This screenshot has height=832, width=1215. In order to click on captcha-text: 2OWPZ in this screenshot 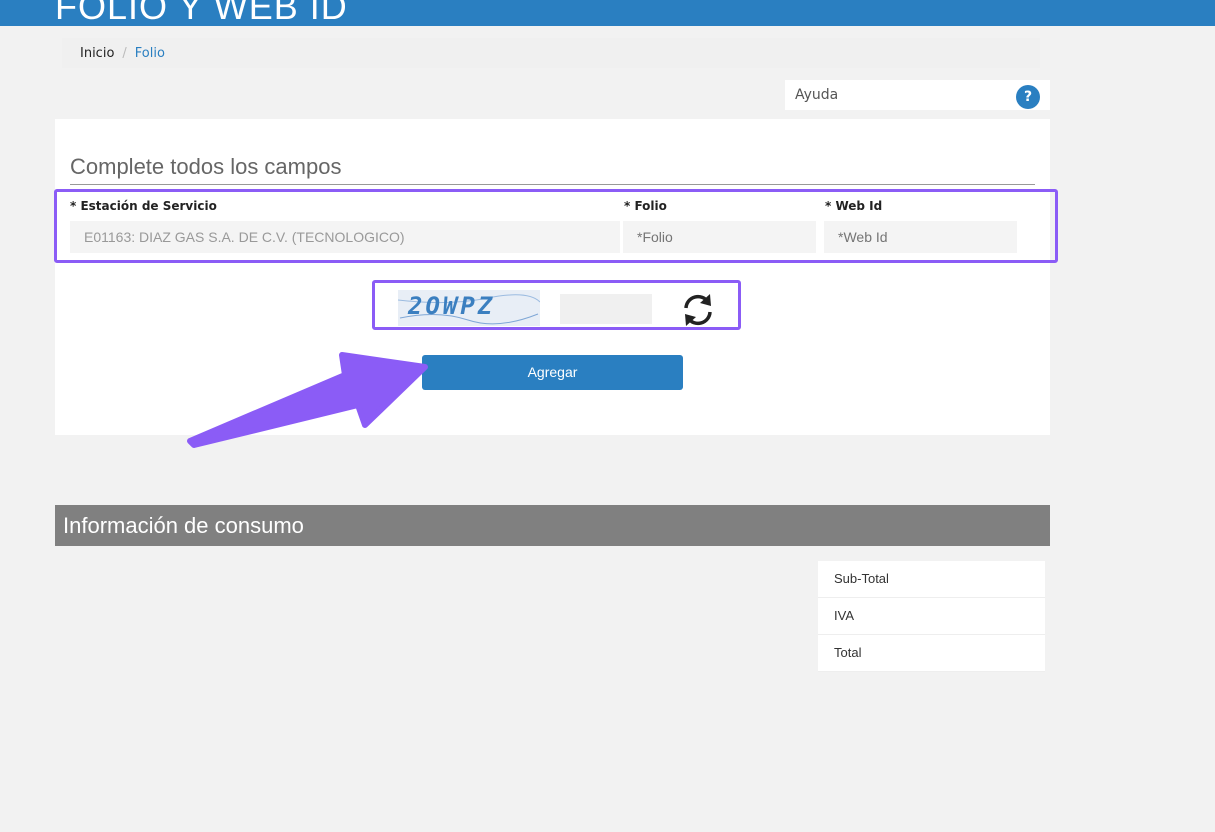, I will do `click(452, 306)`.